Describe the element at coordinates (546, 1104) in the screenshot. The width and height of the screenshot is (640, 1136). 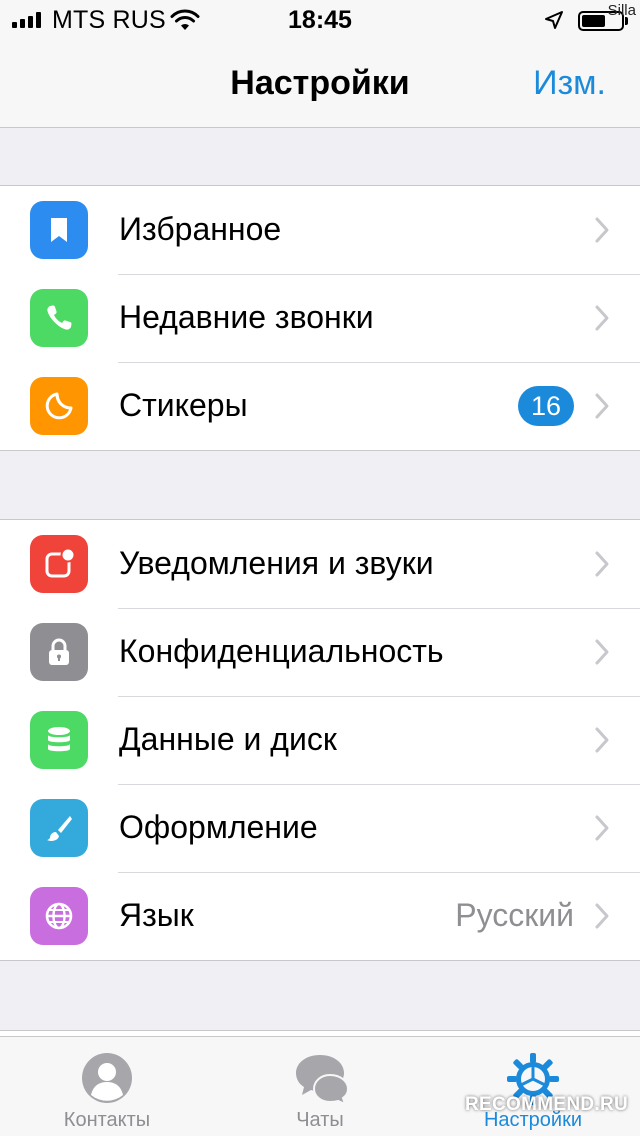
I see `watermark-site: RECOMMEND.RU` at that location.